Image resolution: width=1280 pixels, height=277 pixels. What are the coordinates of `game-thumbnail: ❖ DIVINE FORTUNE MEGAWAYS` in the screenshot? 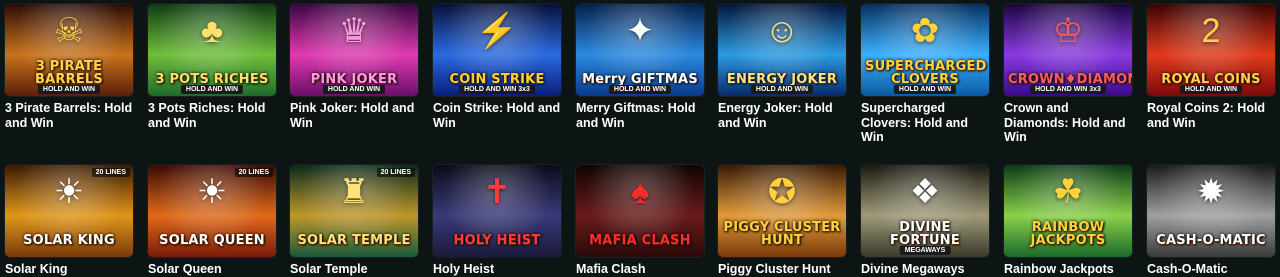 It's located at (925, 211).